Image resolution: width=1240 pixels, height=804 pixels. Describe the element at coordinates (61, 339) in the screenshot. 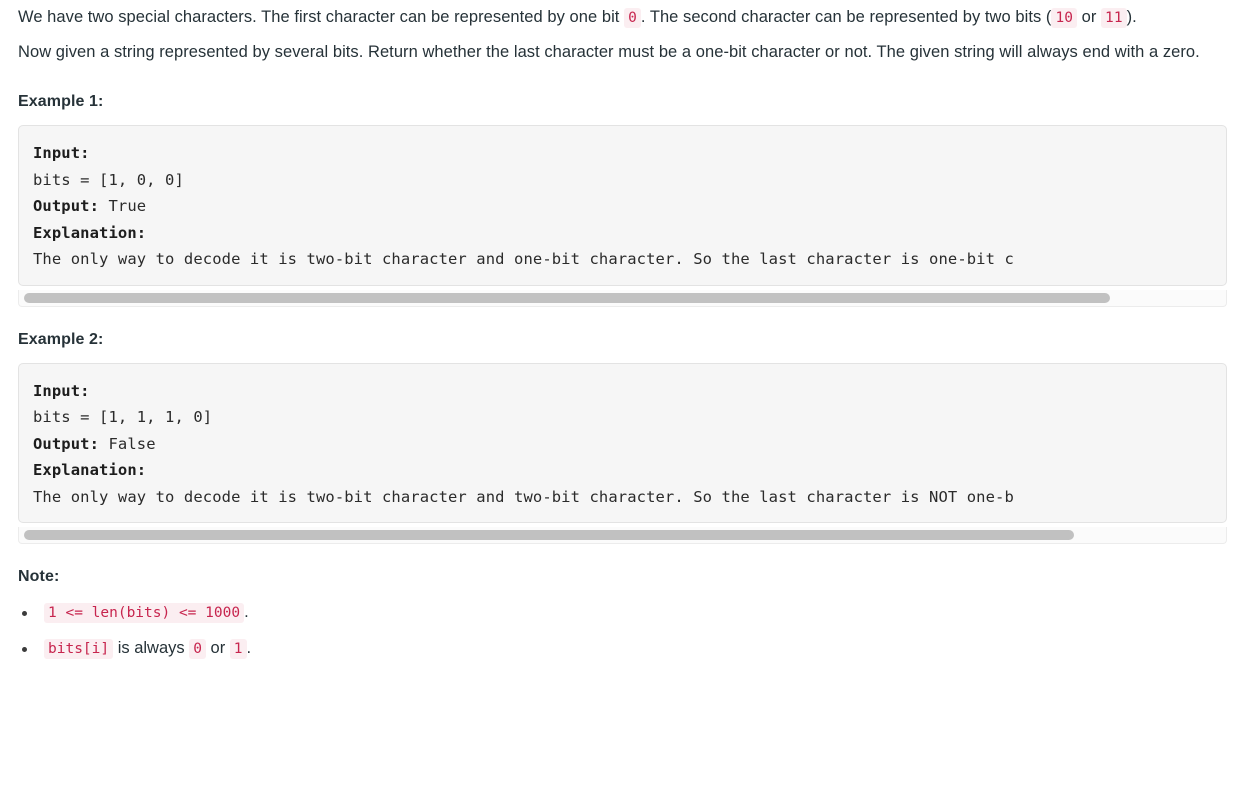

I see `example-2-heading: Example 2:` at that location.